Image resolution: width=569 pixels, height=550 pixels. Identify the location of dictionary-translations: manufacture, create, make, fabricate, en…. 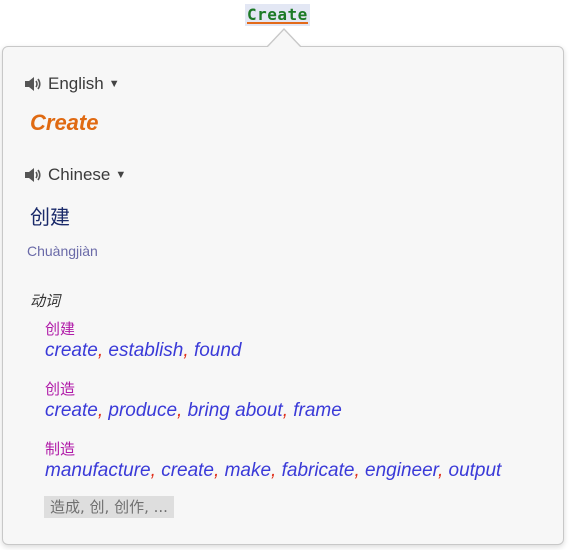
(273, 471).